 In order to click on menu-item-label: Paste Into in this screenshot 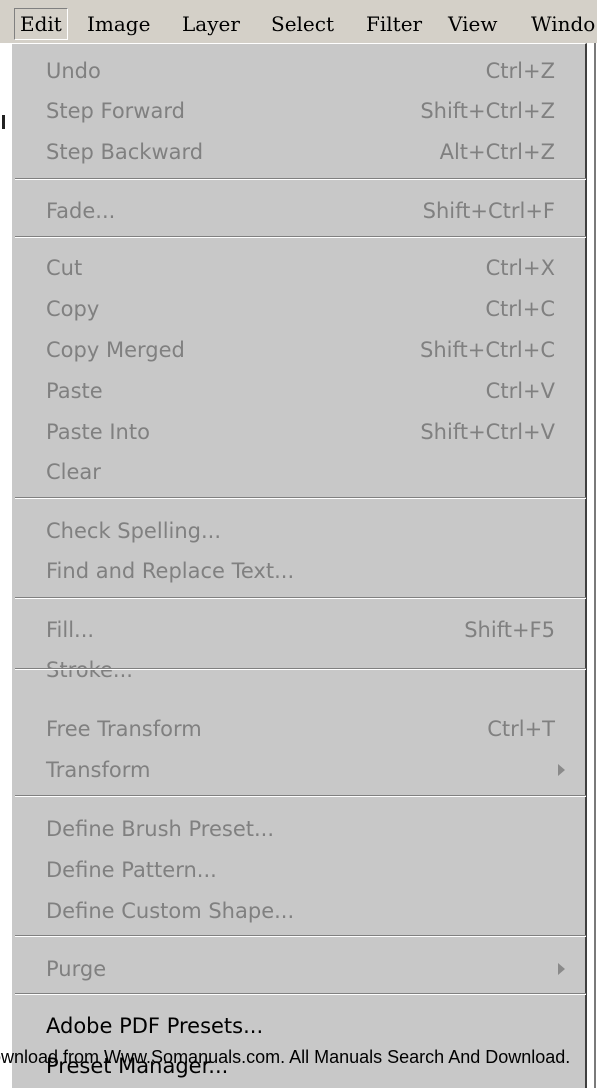, I will do `click(98, 432)`.